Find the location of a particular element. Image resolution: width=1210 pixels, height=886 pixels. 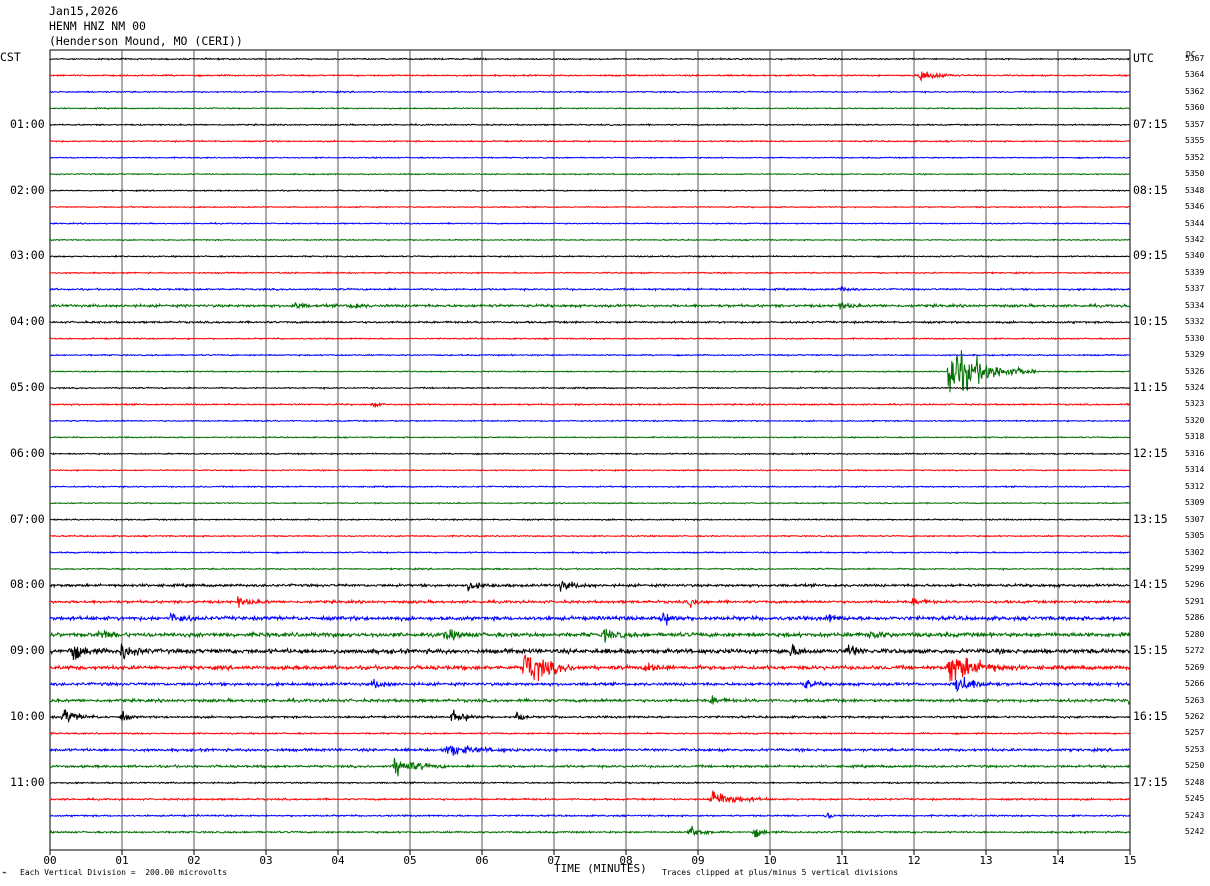

x-tick-label-14: 14 is located at coordinates (1058, 860).